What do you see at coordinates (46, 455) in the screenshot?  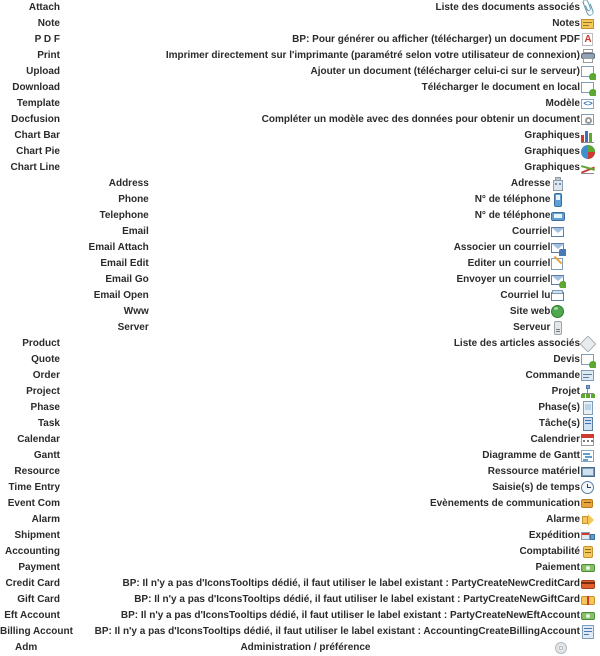 I see `icon-key-label: Gantt` at bounding box center [46, 455].